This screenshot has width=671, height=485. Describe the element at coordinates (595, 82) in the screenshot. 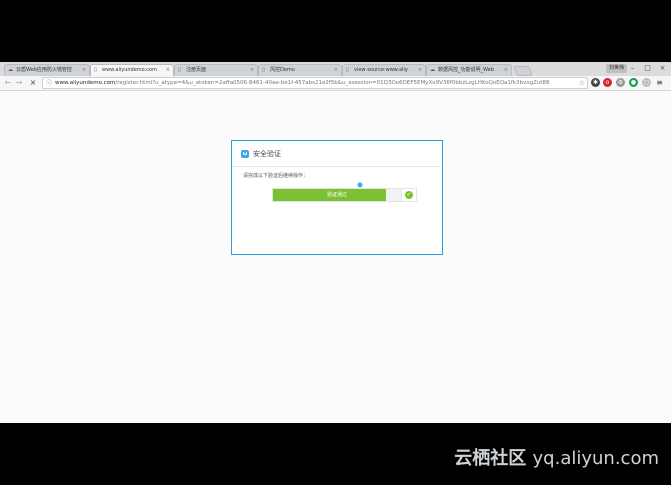

I see `extension-icon: ✱` at that location.